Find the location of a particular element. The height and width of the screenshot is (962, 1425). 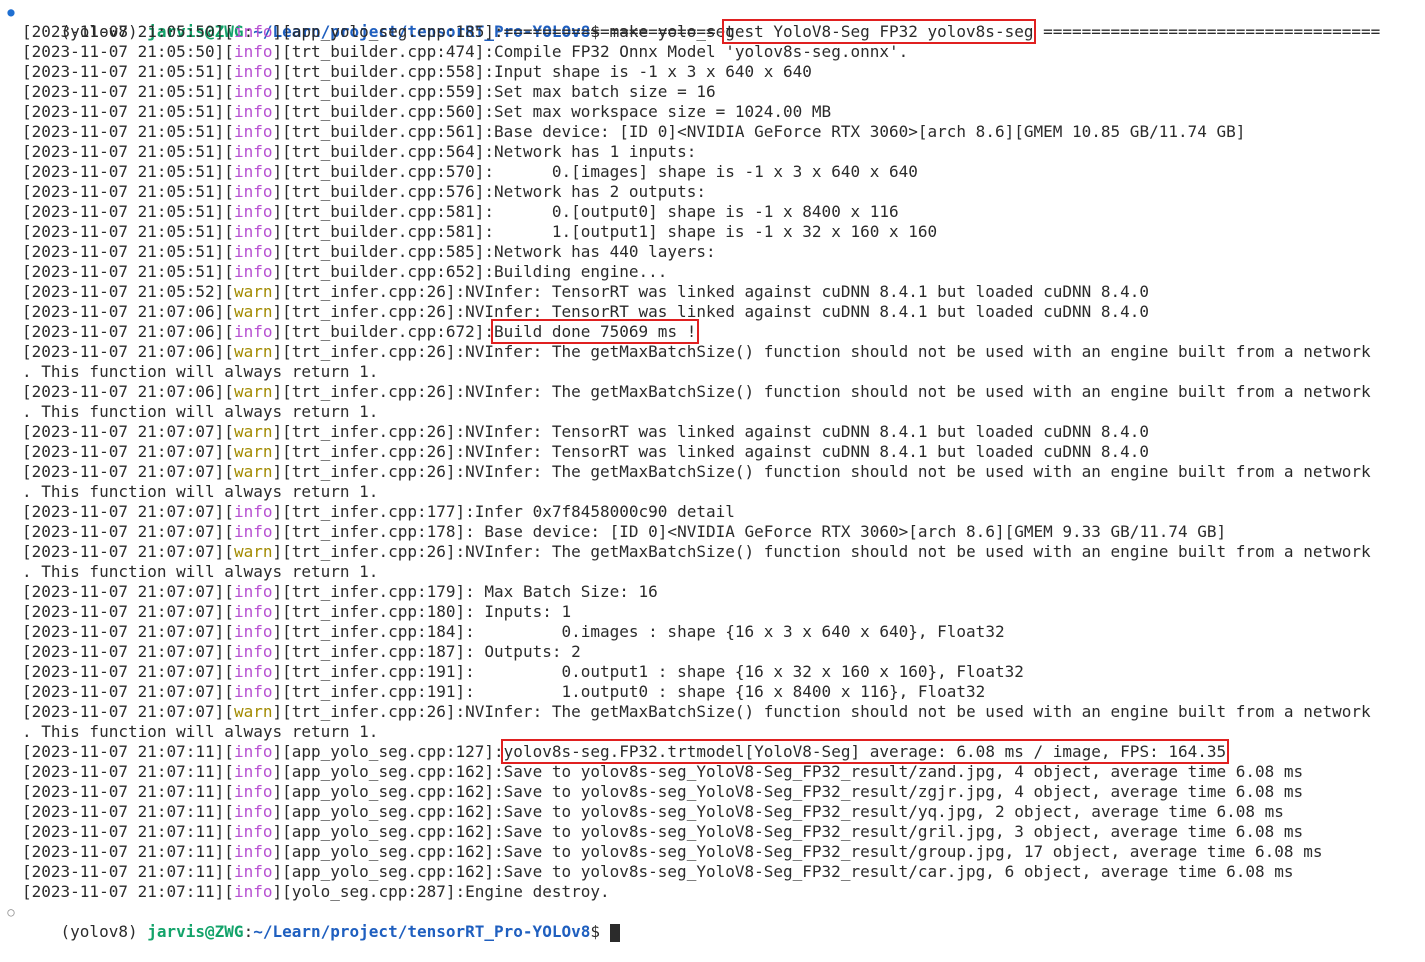

log-message: :Engine destroy. is located at coordinates (532, 891).